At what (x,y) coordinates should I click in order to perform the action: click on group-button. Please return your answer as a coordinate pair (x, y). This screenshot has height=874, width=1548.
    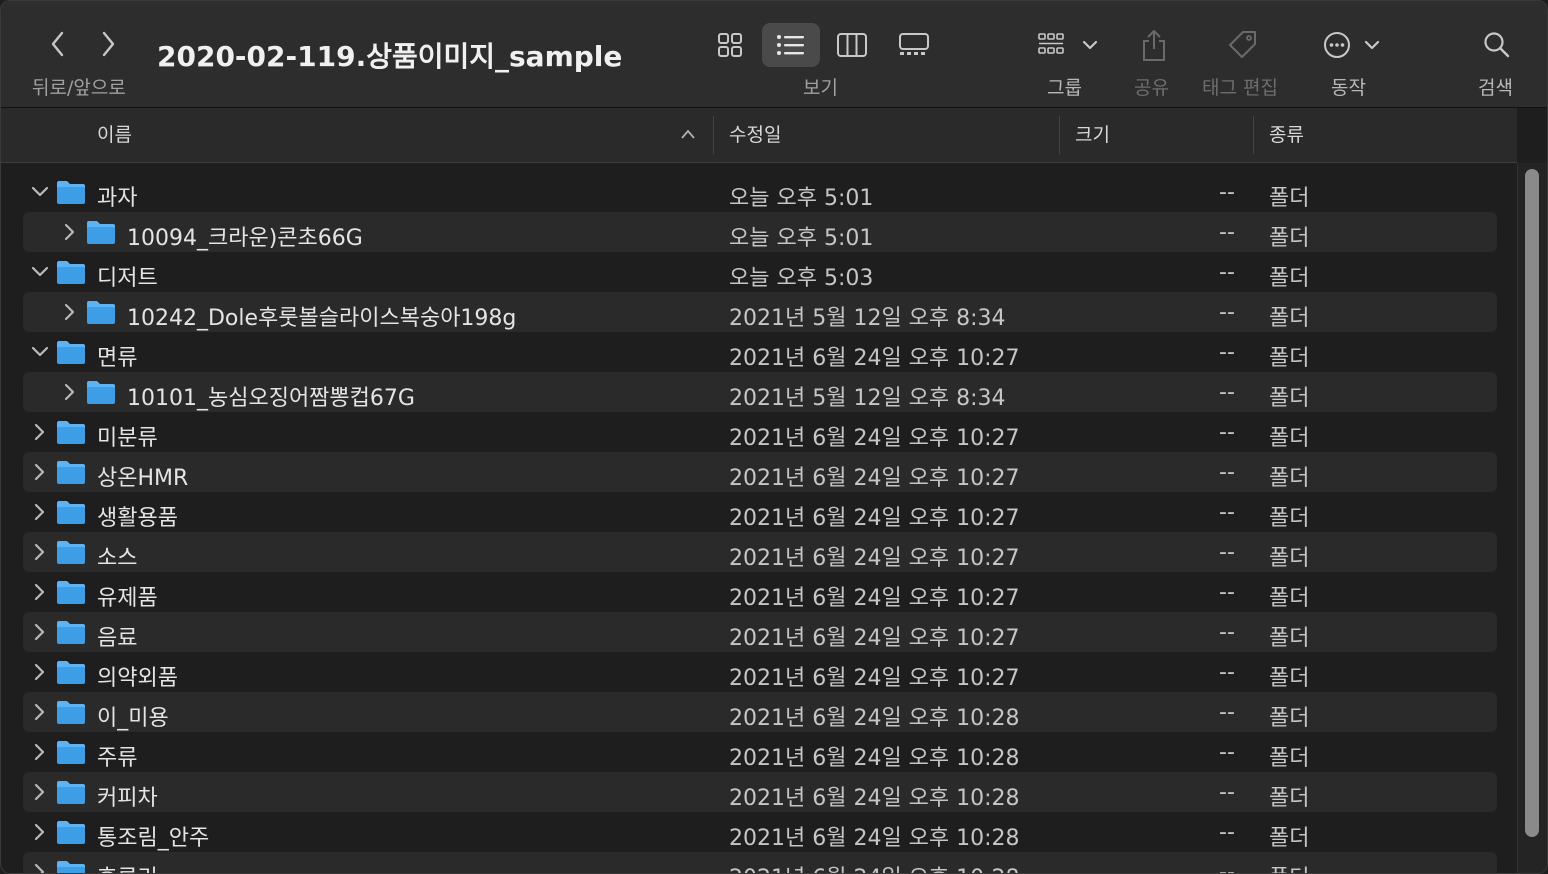
    Looking at the image, I should click on (1070, 45).